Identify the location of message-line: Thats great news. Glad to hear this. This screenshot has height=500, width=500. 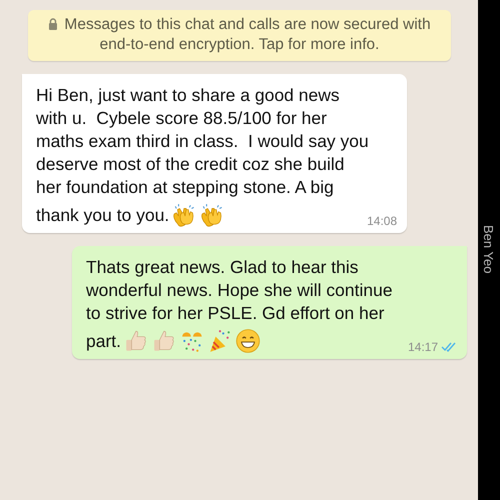
(222, 267).